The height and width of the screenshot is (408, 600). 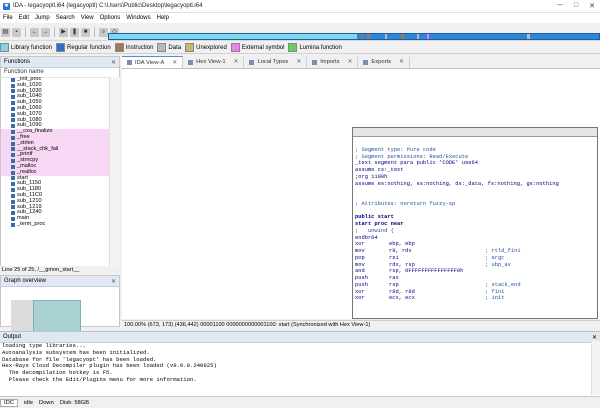 What do you see at coordinates (592, 6) in the screenshot?
I see `close-button: ✕` at bounding box center [592, 6].